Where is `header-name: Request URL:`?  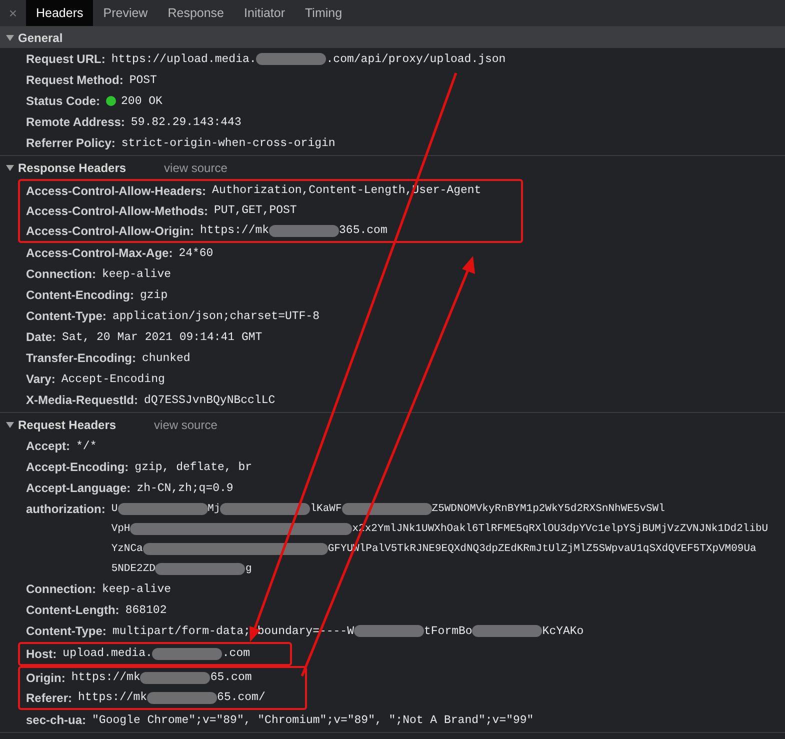
header-name: Request URL: is located at coordinates (66, 59).